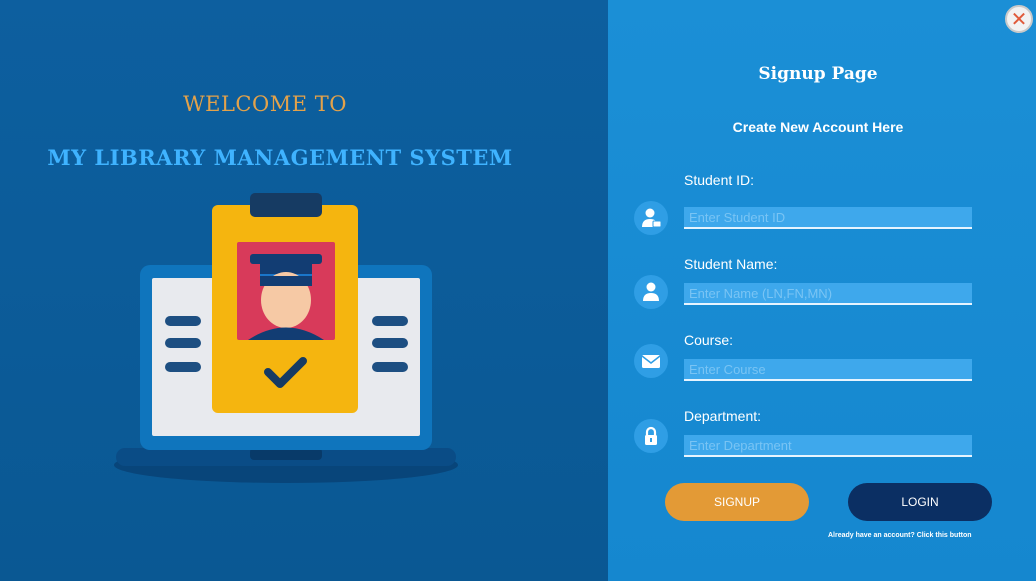 The width and height of the screenshot is (1036, 581). Describe the element at coordinates (731, 264) in the screenshot. I see `student-name-label: Student Name:` at that location.